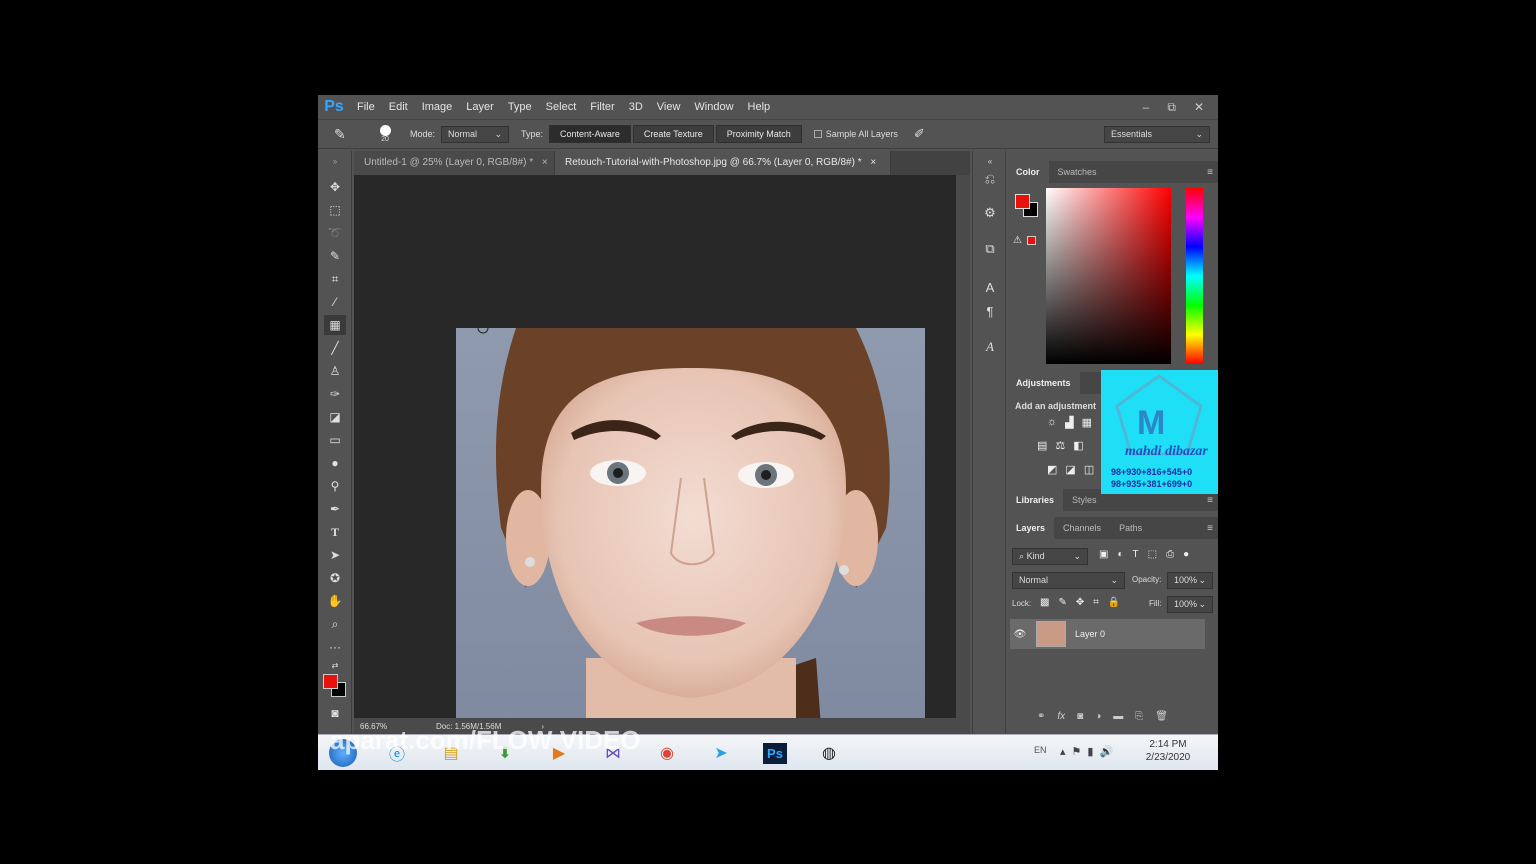 Image resolution: width=1536 pixels, height=864 pixels. What do you see at coordinates (590, 134) in the screenshot?
I see `content-aware-button: Content-Aware` at bounding box center [590, 134].